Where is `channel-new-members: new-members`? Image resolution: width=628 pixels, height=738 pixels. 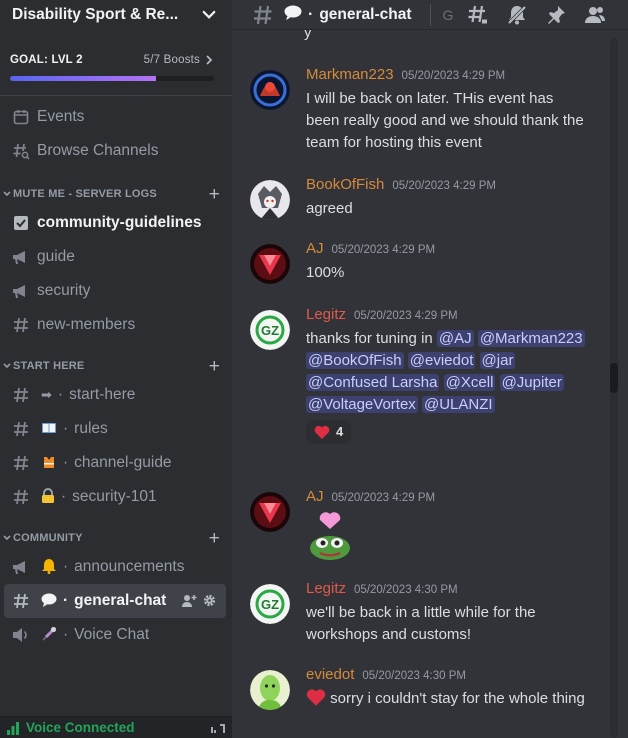 channel-new-members: new-members is located at coordinates (113, 325).